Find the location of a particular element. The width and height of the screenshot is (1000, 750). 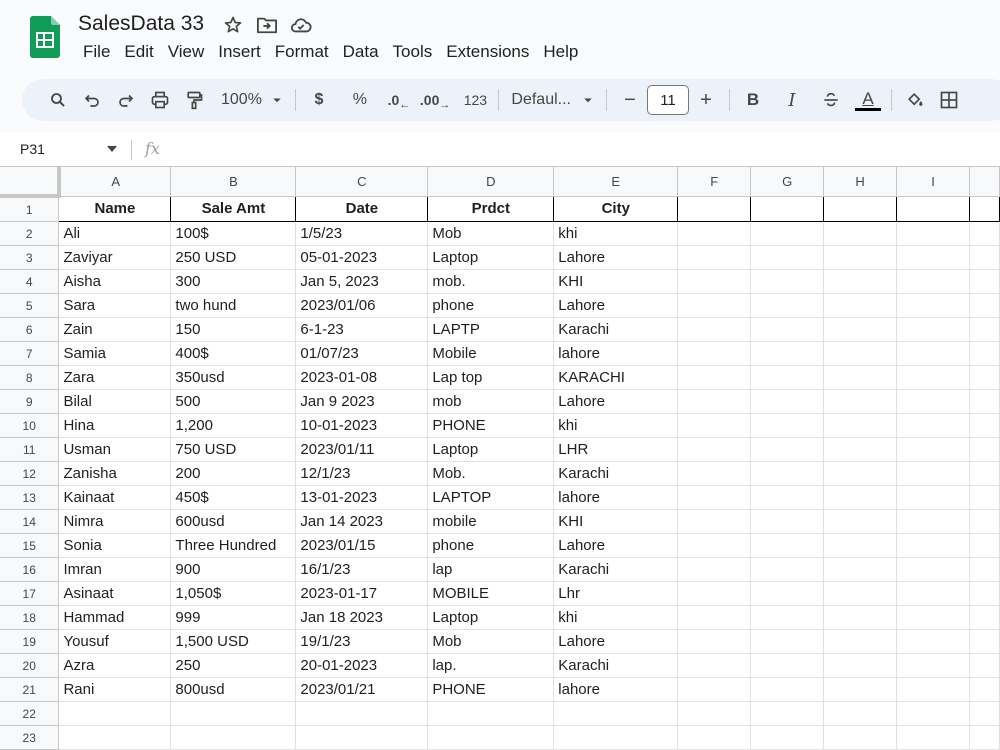

undo-icon is located at coordinates (92, 100).